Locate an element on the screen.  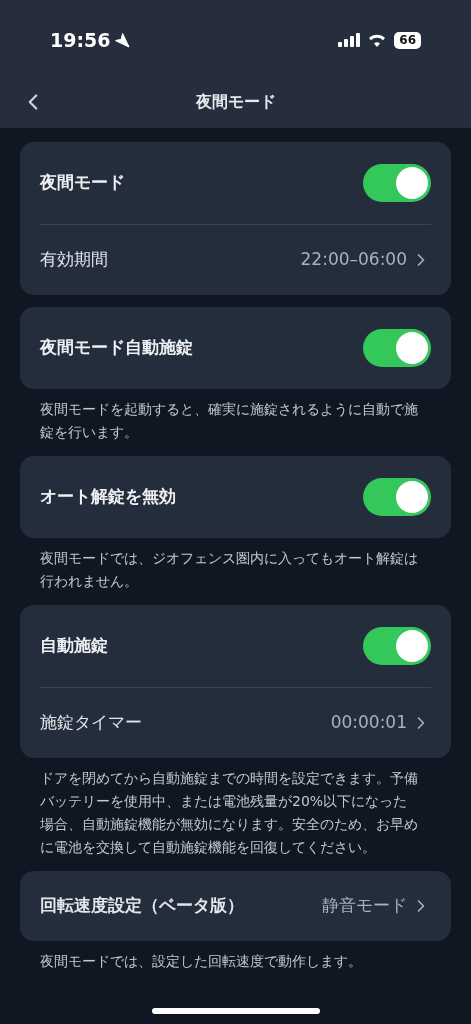
setting-row: 回転速度設定（ベータ版） 静音モード is located at coordinates (235, 906).